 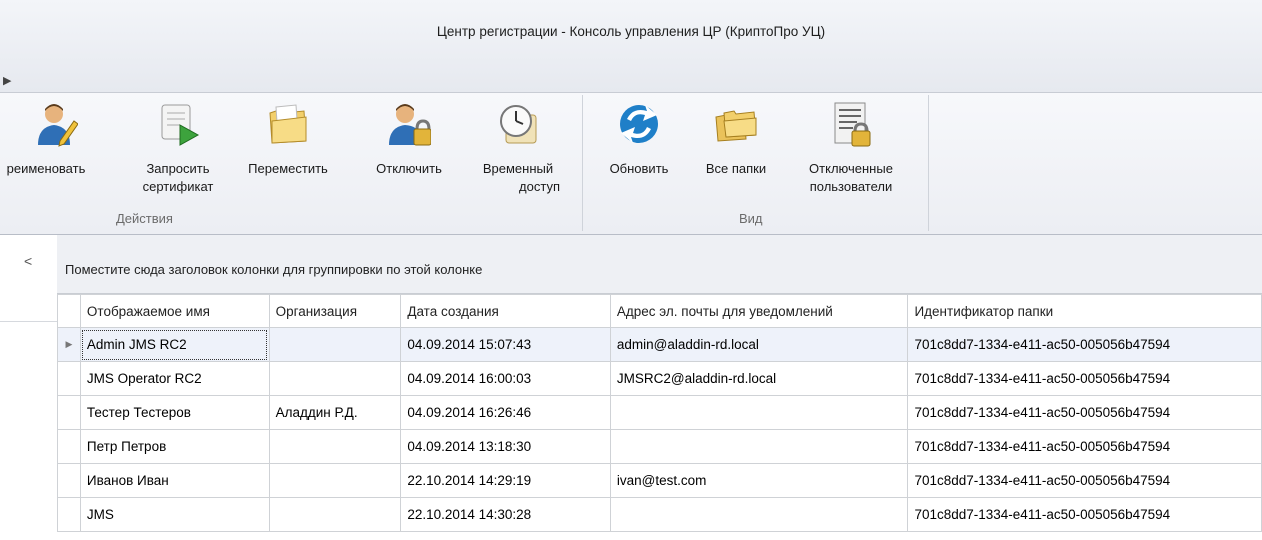 What do you see at coordinates (178, 168) in the screenshot?
I see `request-certificate-label-1: Запросить` at bounding box center [178, 168].